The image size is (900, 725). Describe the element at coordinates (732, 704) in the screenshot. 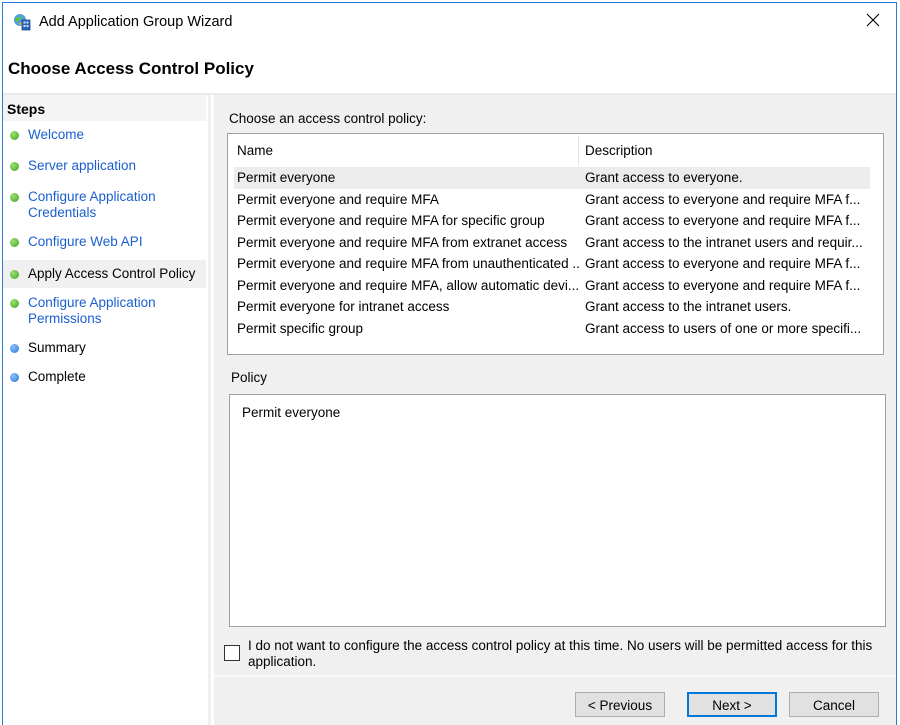

I see `next-button: Next >` at that location.